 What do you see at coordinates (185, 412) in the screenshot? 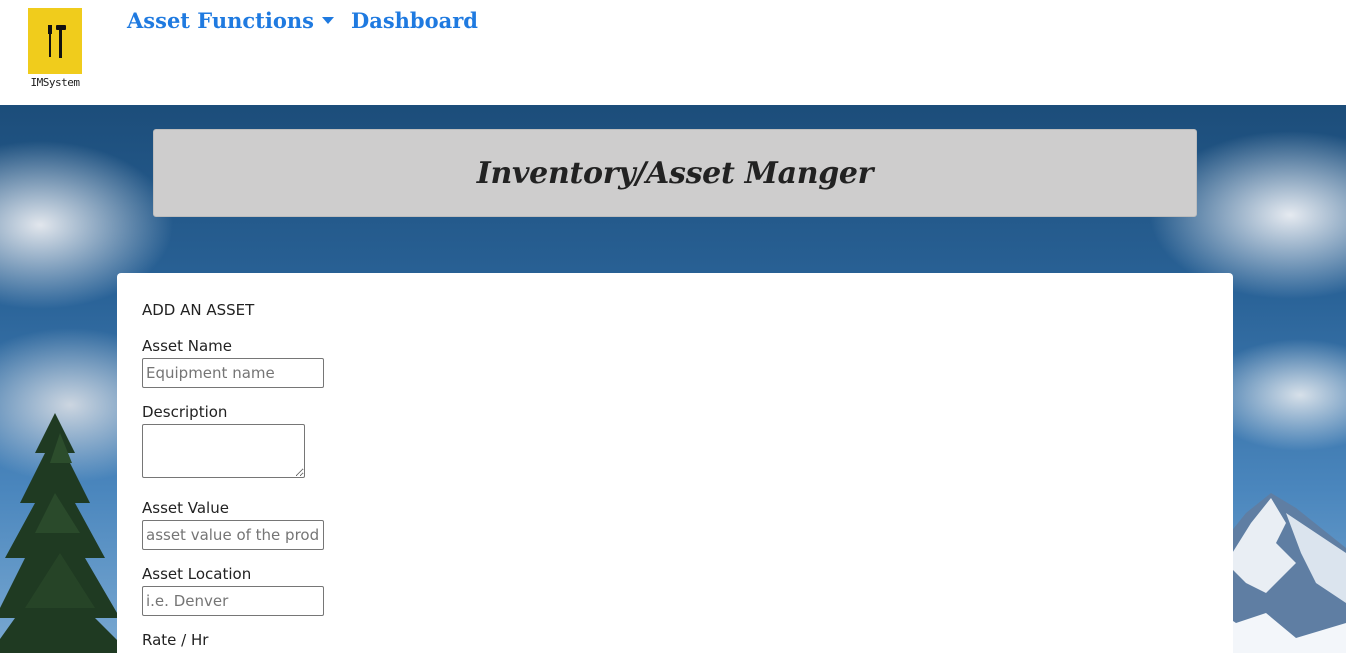
I see `description-label: Description` at bounding box center [185, 412].